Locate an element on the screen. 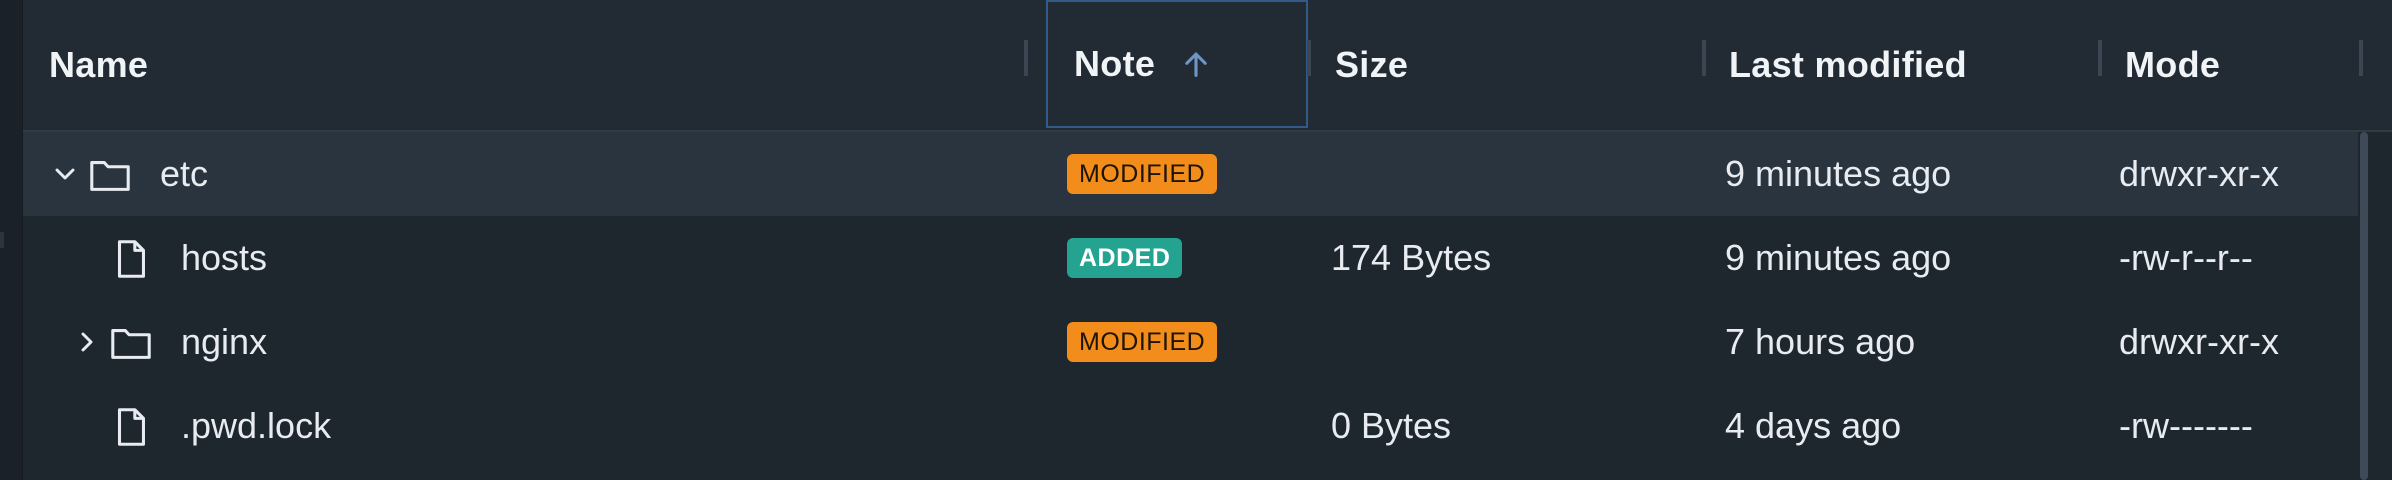 The height and width of the screenshot is (480, 2392). last-modified: 7 hours ago is located at coordinates (1820, 341).